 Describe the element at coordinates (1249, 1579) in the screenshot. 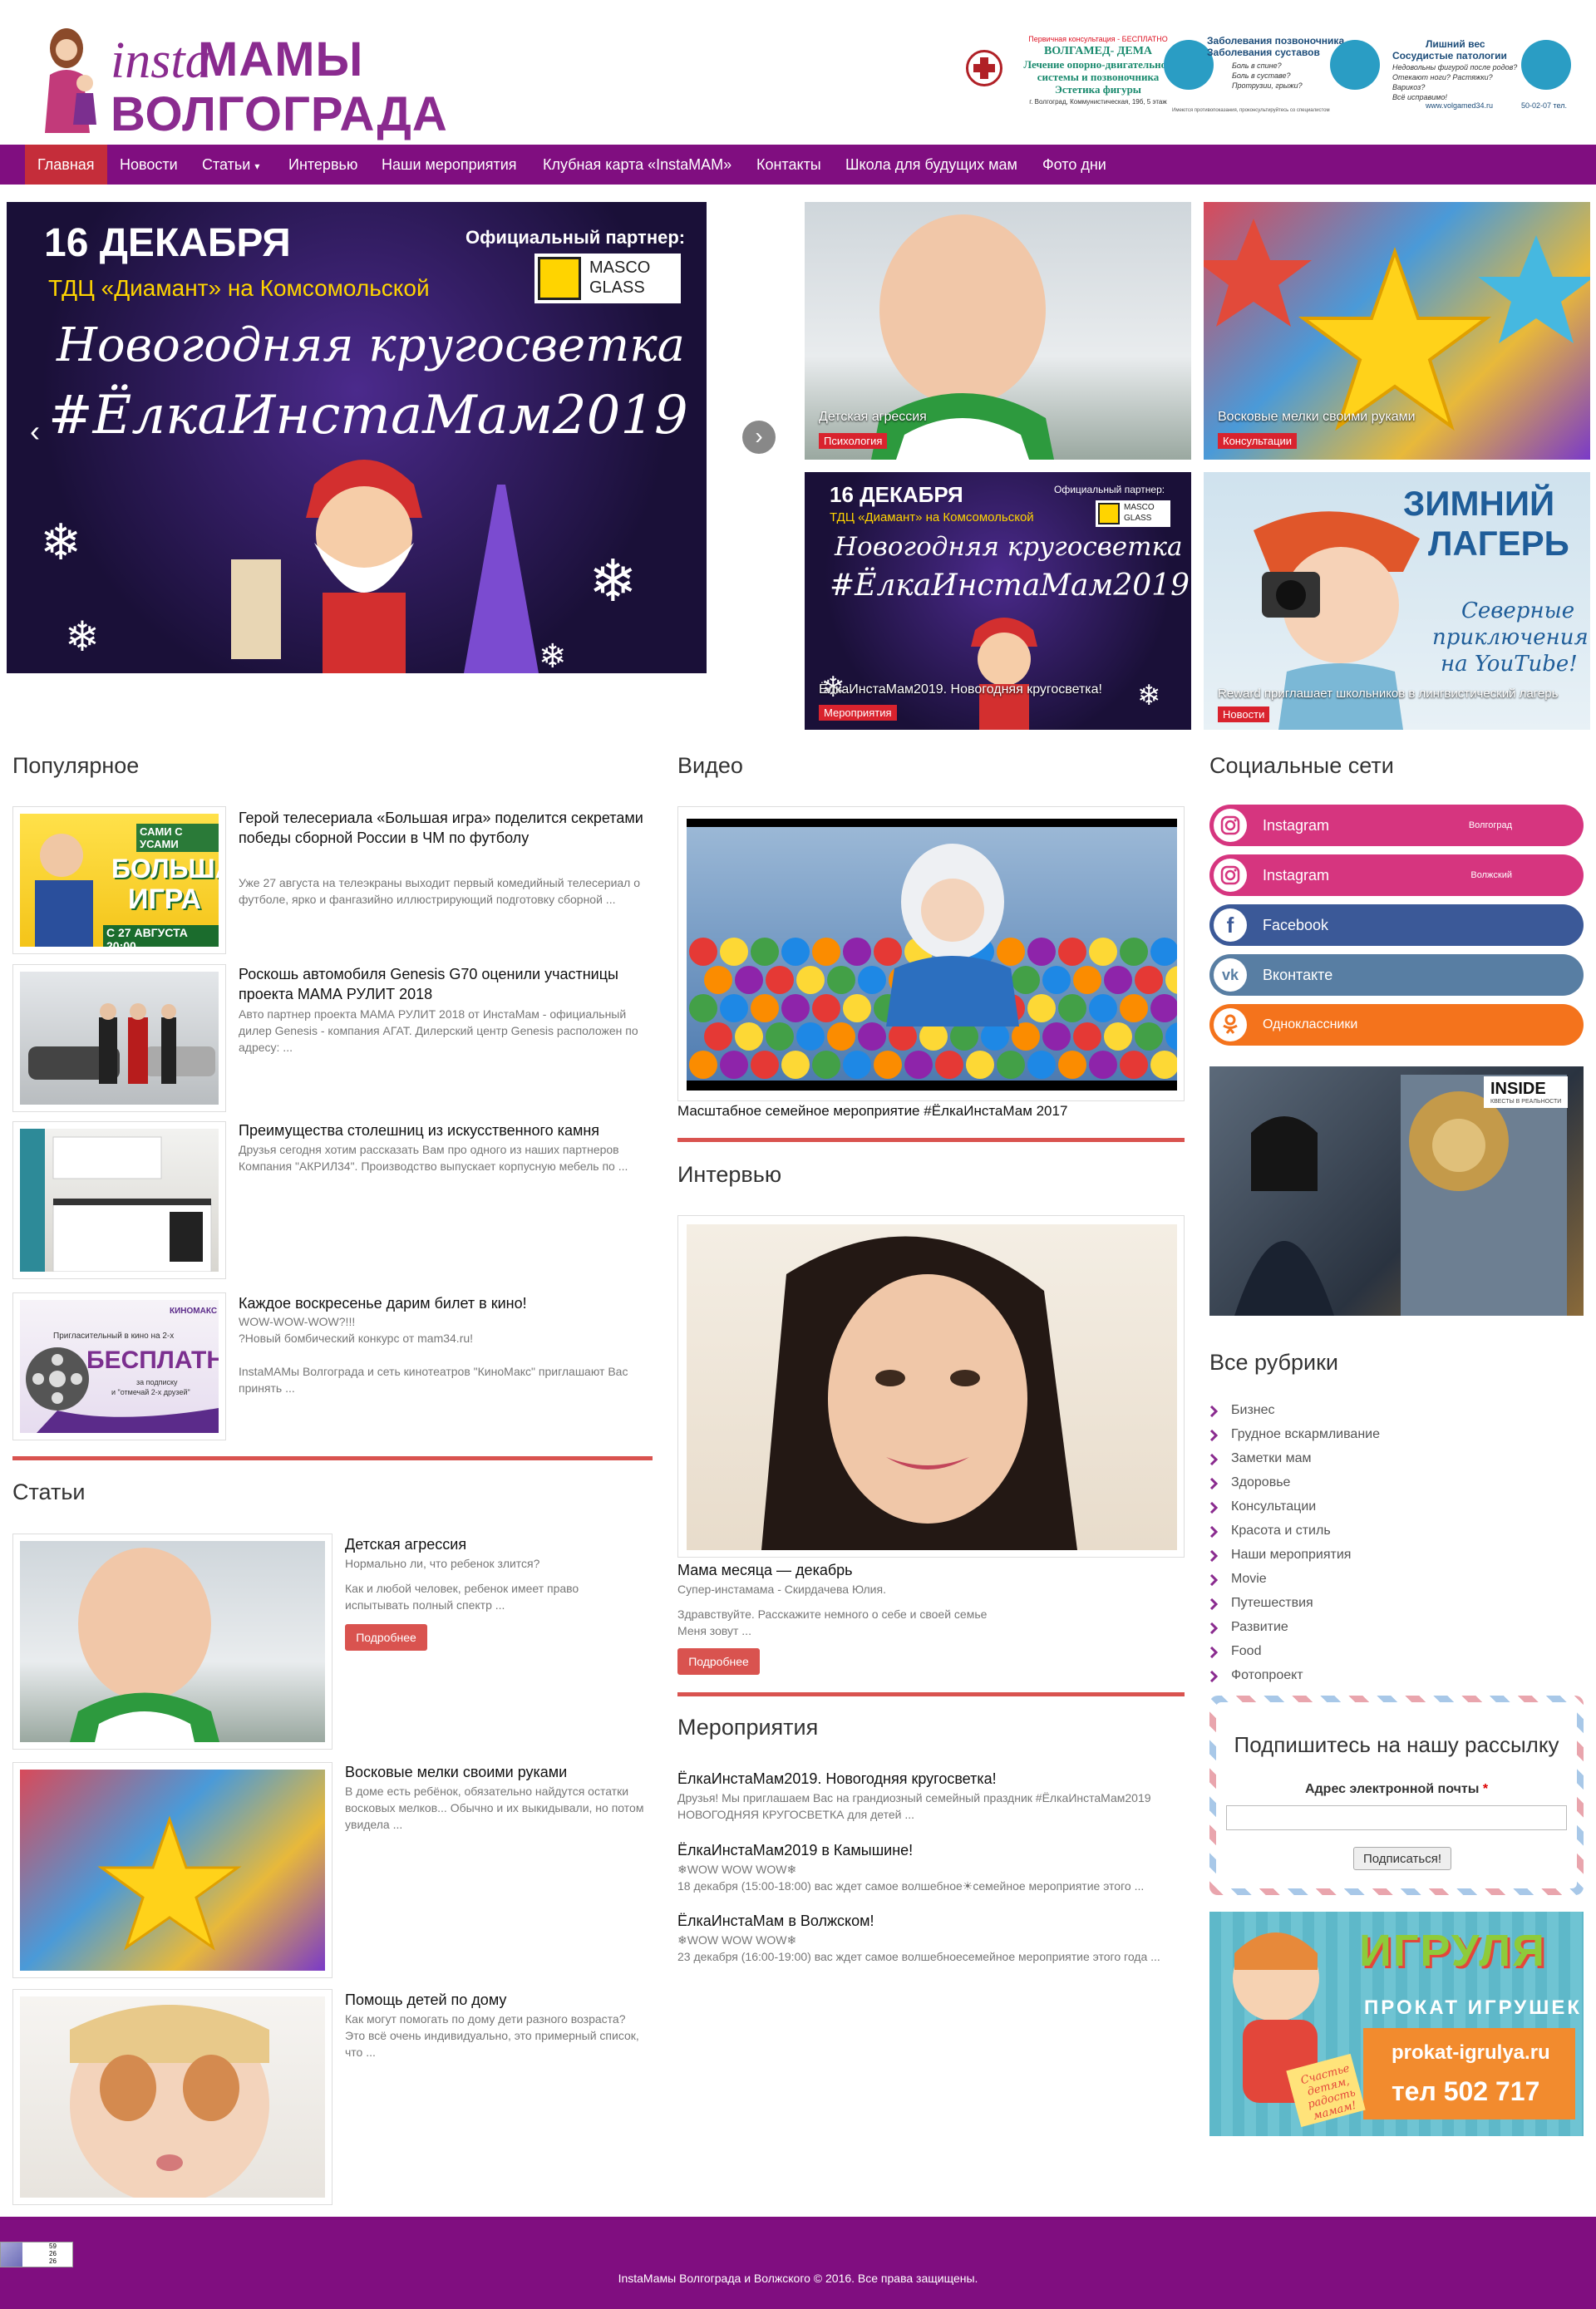

I see `rubric-label: Movie` at that location.